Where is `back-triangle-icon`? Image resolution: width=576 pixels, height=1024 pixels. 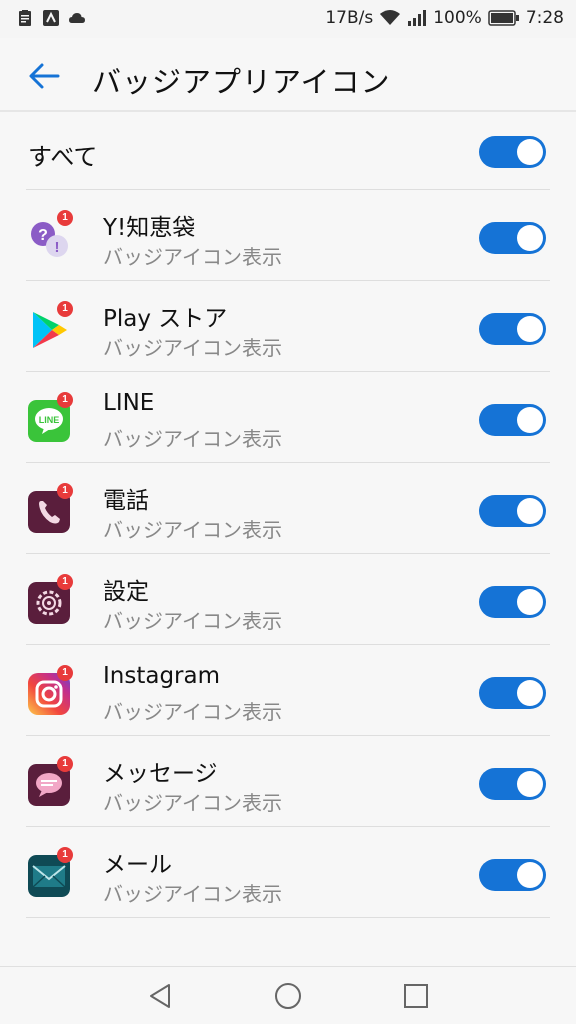 back-triangle-icon is located at coordinates (160, 996).